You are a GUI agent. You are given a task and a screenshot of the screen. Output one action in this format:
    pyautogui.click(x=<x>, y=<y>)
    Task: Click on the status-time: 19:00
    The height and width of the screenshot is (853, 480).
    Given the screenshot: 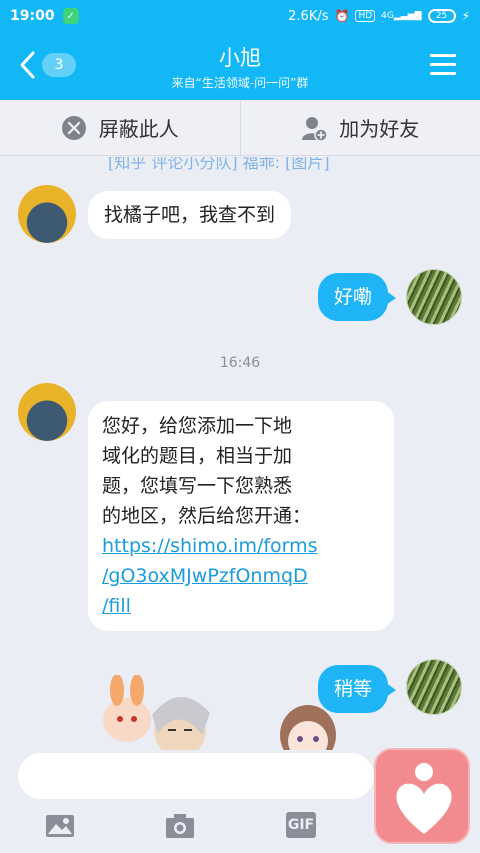 What is the action you would take?
    pyautogui.click(x=32, y=16)
    